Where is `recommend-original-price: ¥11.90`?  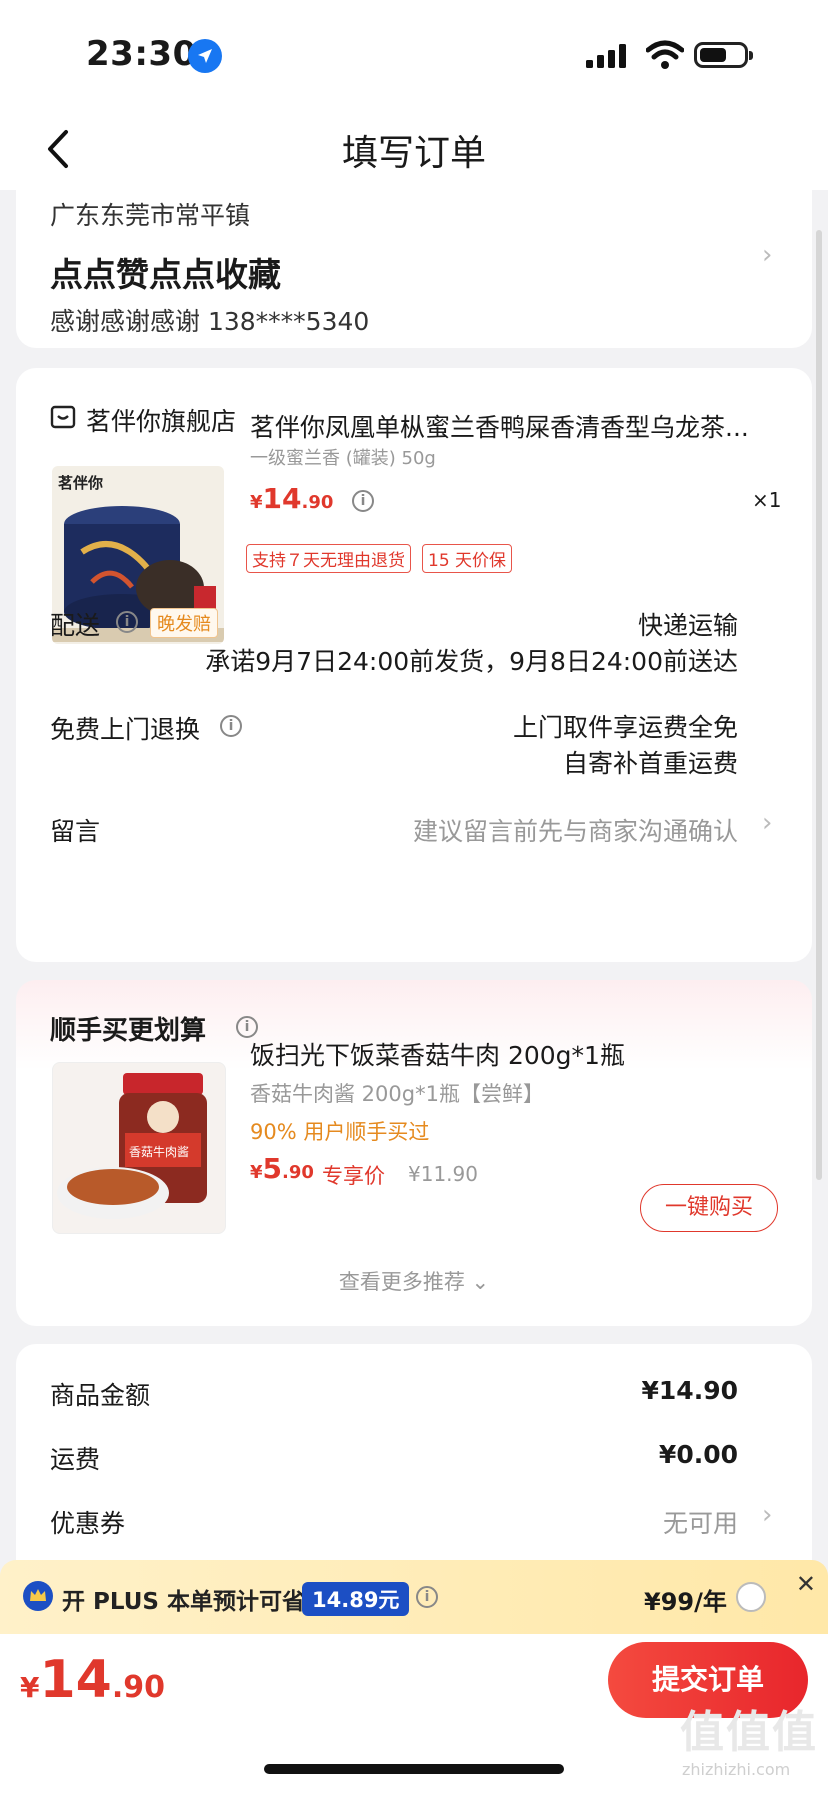
recommend-original-price: ¥11.90 is located at coordinates (443, 1174).